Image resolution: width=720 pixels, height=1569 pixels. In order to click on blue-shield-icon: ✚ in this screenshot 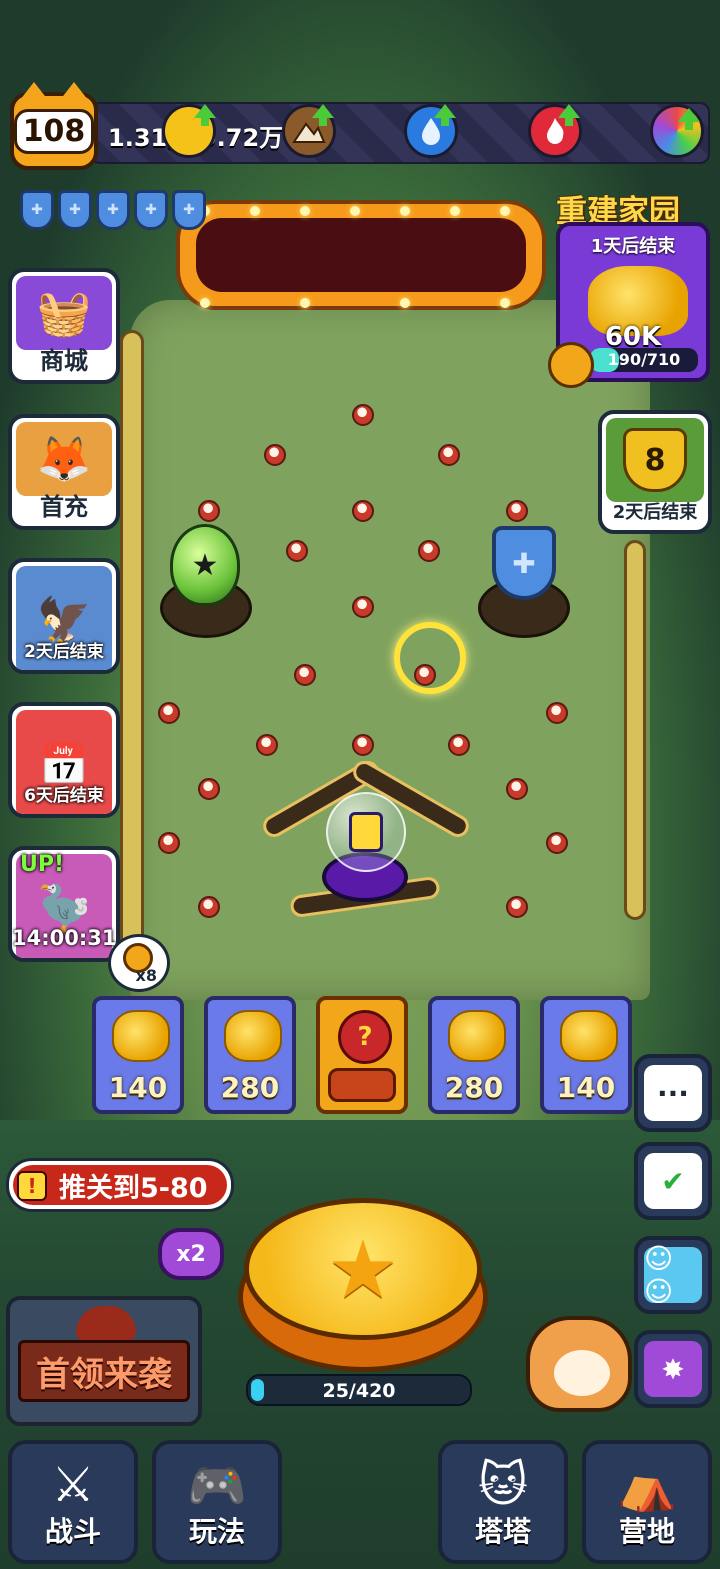, I will do `click(524, 563)`.